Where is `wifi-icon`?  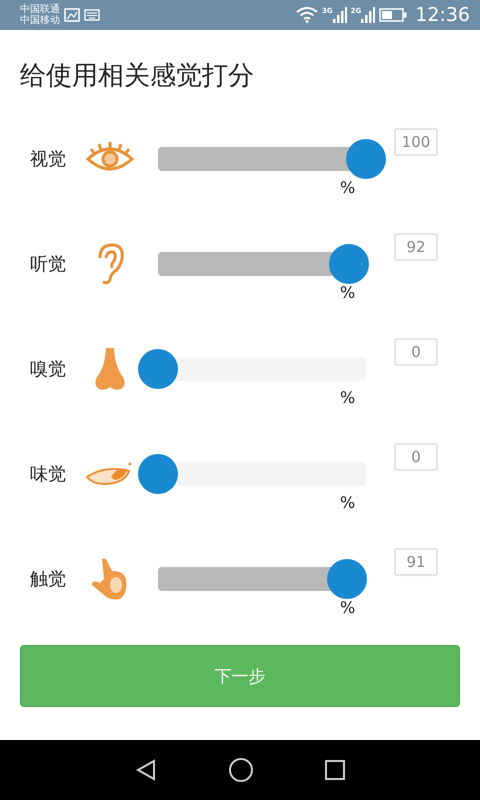 wifi-icon is located at coordinates (307, 15).